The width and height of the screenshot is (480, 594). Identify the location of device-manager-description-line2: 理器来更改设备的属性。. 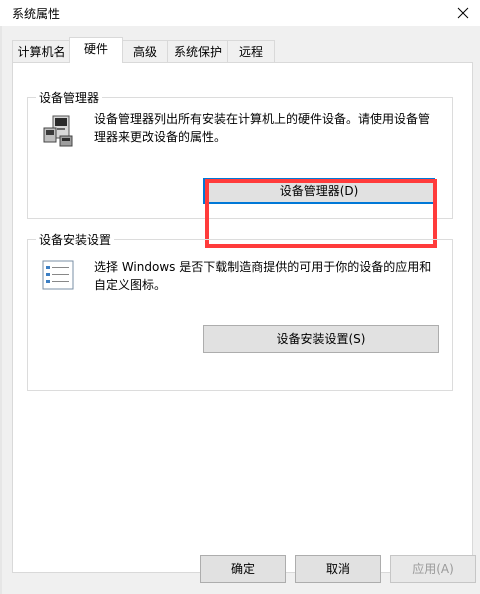
(160, 137).